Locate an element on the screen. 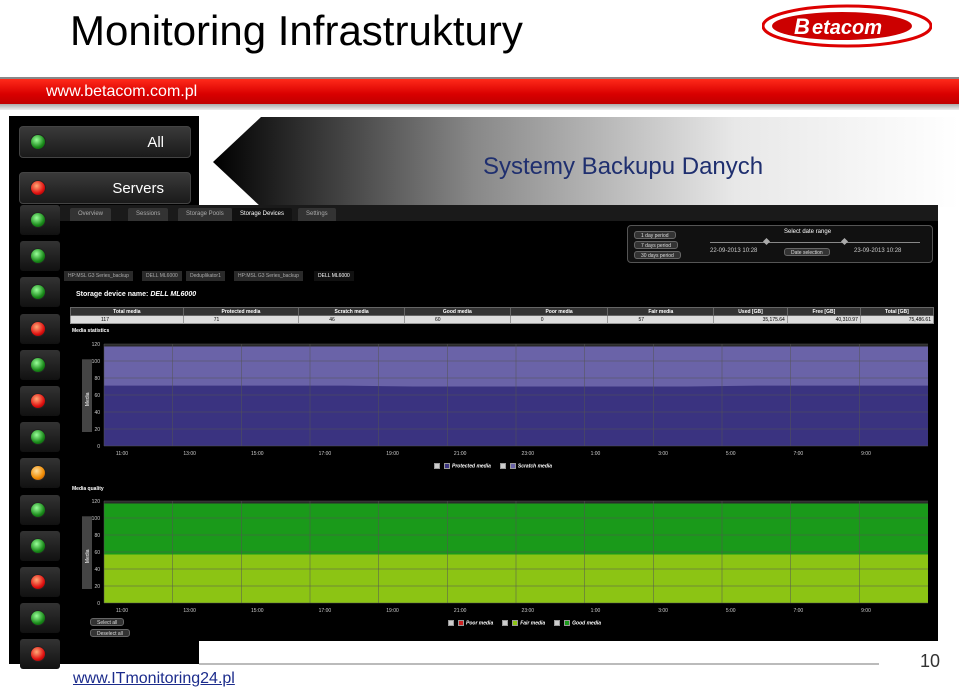 The width and height of the screenshot is (959, 694). footer-url: www.ITmonitoring24.pl is located at coordinates (154, 679).